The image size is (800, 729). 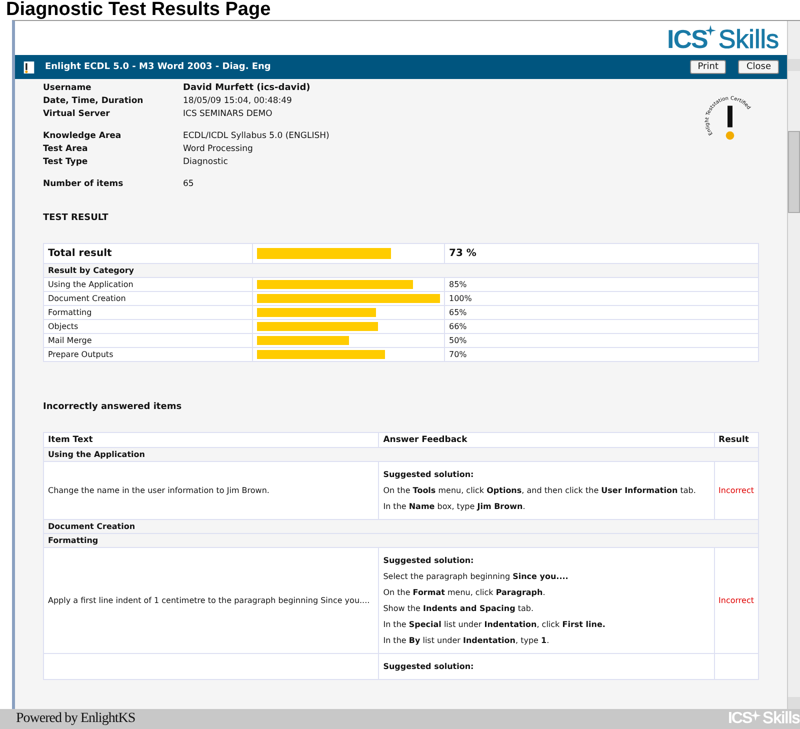 What do you see at coordinates (148, 355) in the screenshot?
I see `table-cell: Prepare Outputs` at bounding box center [148, 355].